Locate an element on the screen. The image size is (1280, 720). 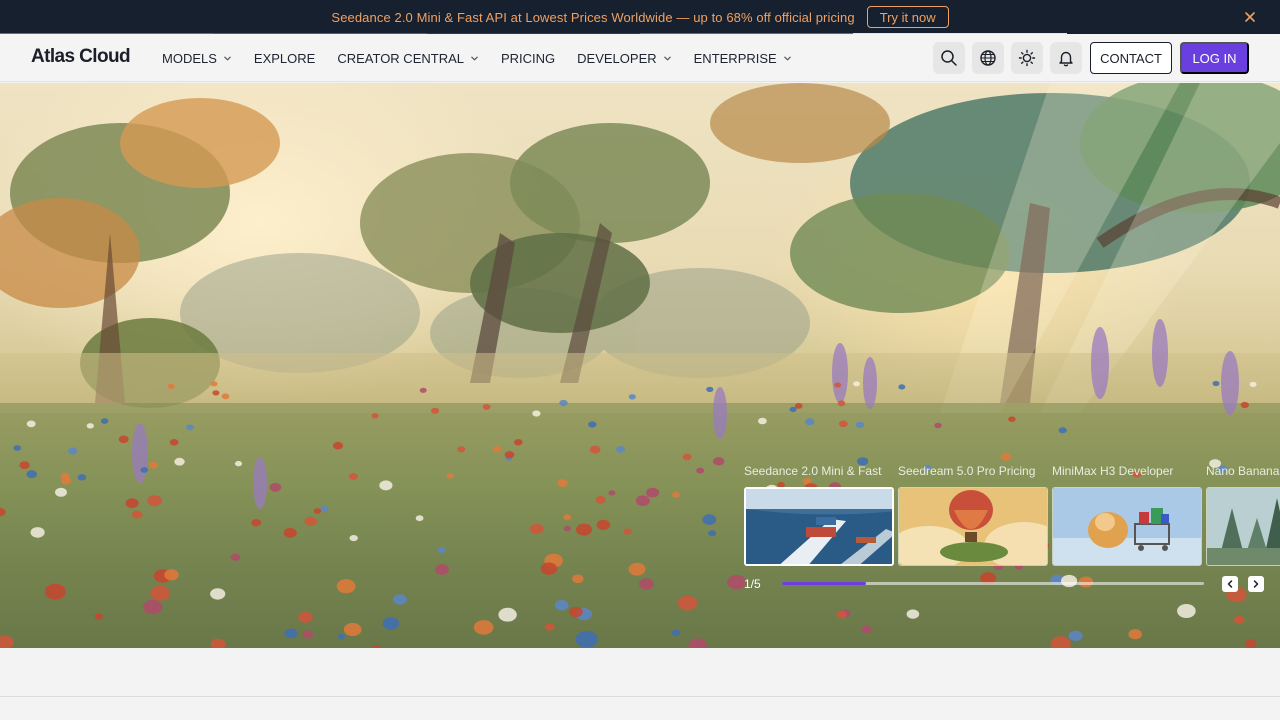
carousel-next-button is located at coordinates (1256, 584).